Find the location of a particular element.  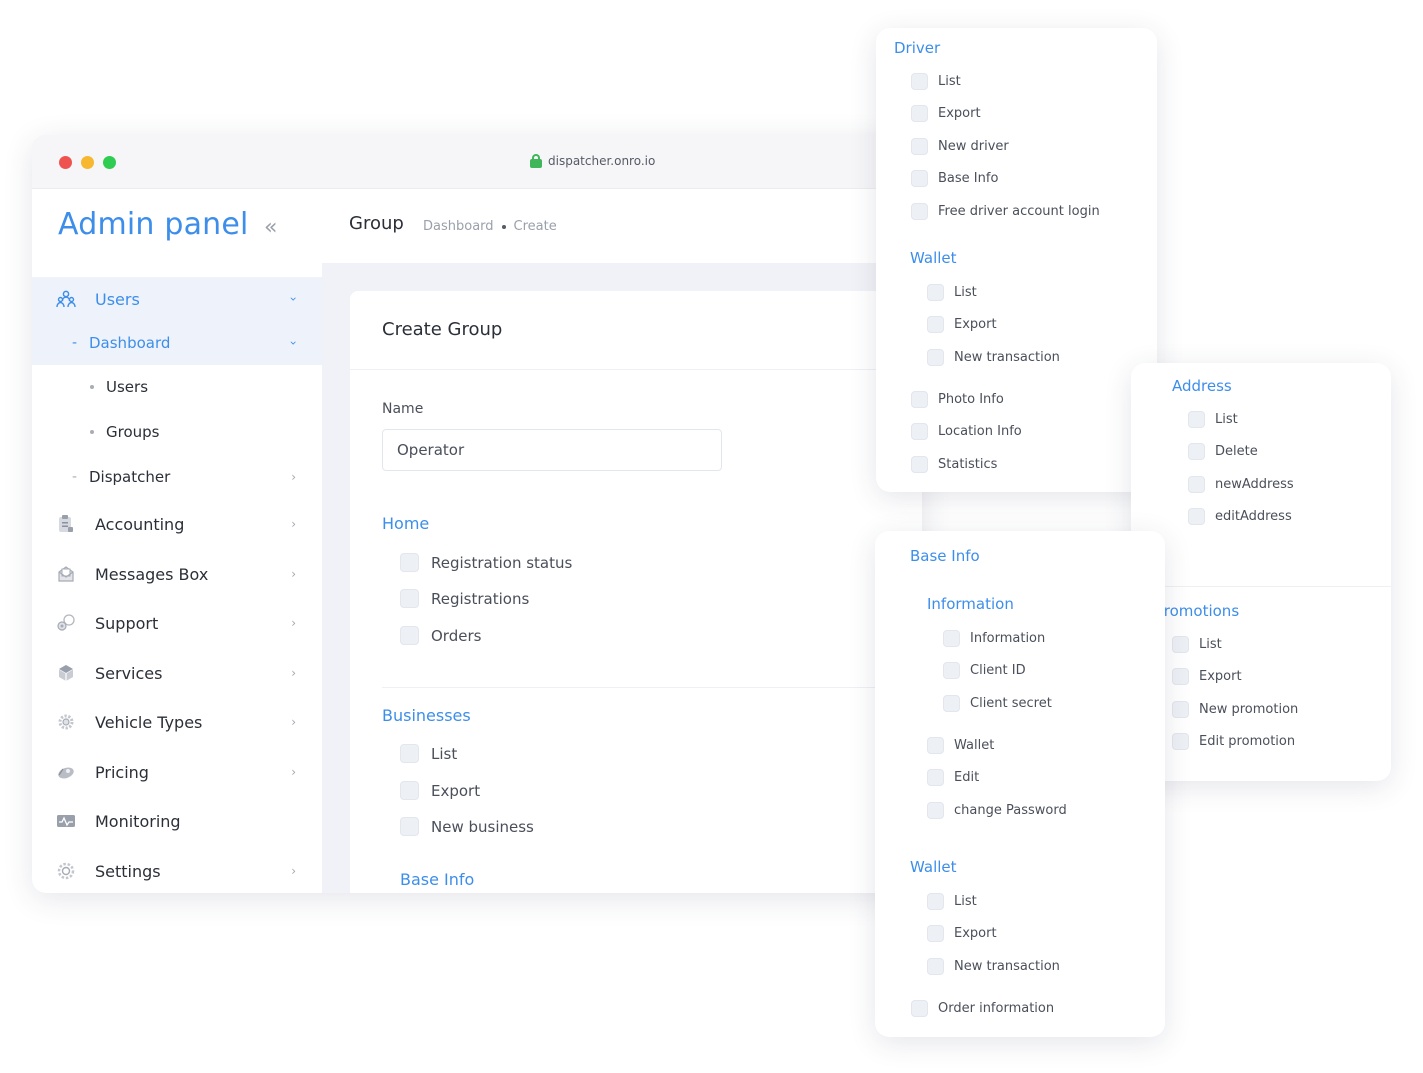

sidebar-subsubitem-groups: Groups is located at coordinates (177, 432).